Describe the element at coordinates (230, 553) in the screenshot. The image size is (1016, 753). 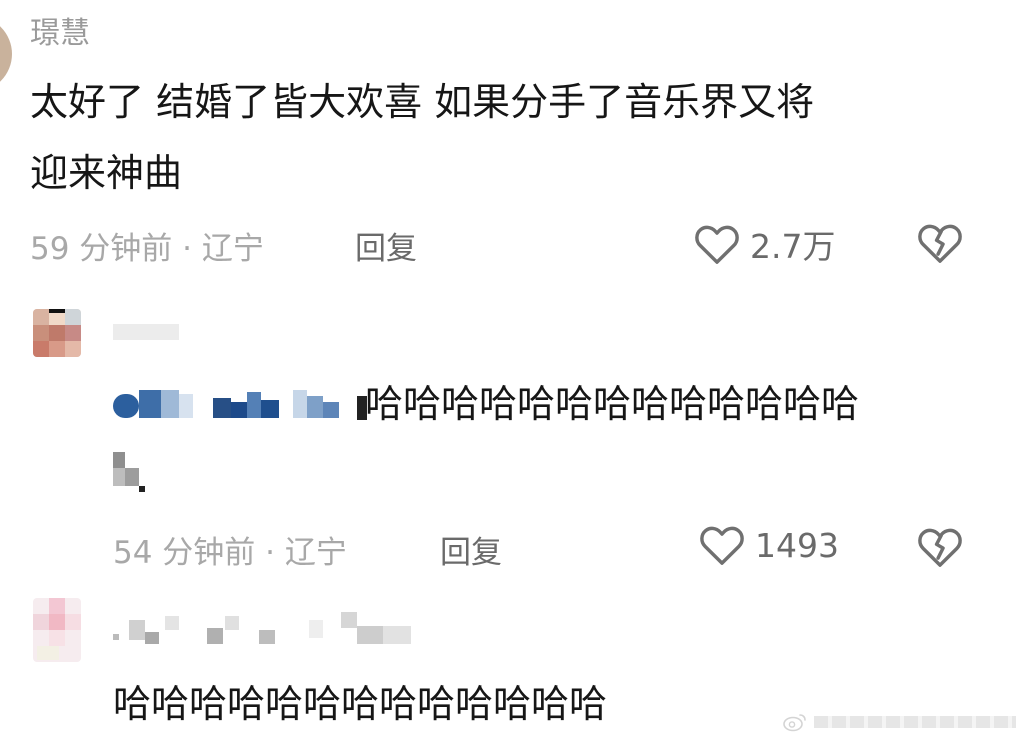
I see `comment-time-location: 54 分钟前 · 辽宁` at that location.